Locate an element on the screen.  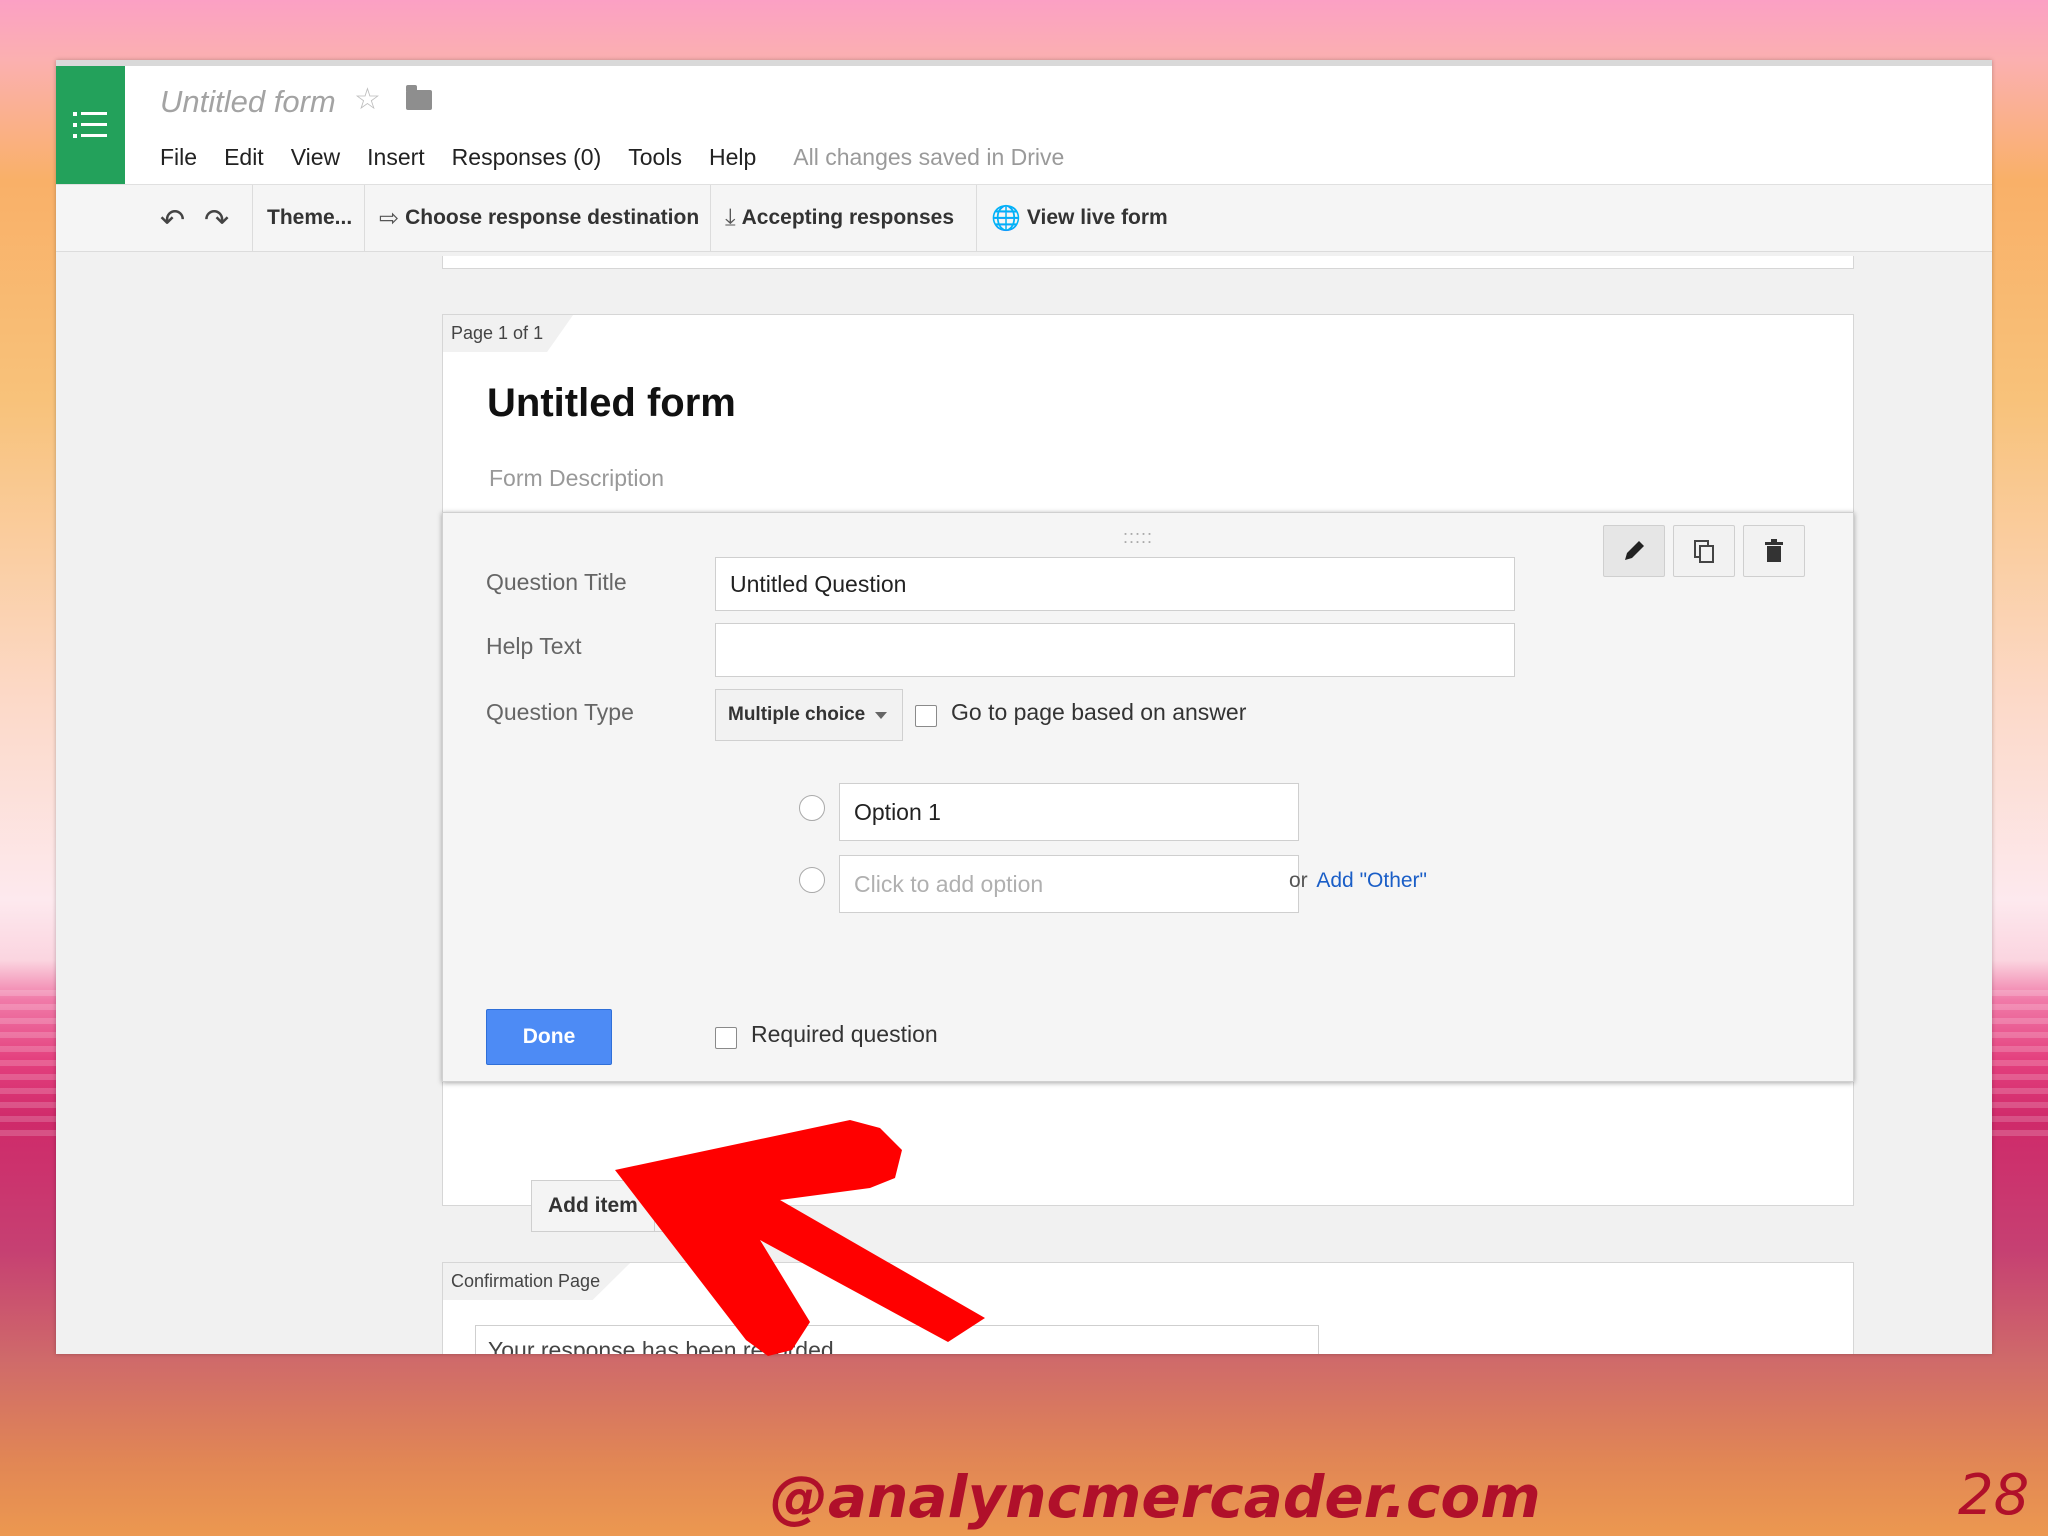
add-item-label: Add item is located at coordinates (593, 1205).